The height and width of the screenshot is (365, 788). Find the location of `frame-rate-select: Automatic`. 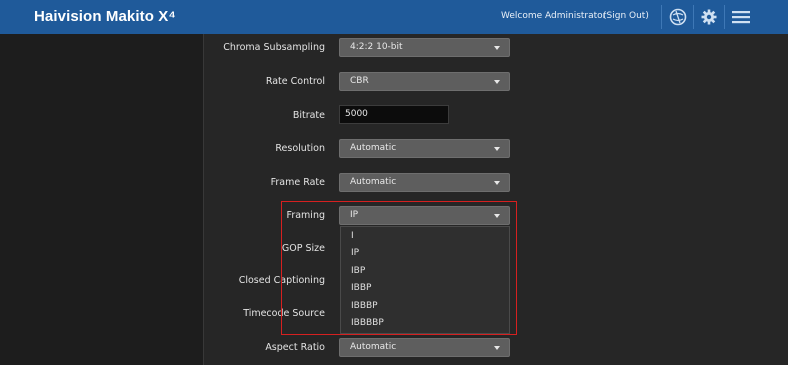

frame-rate-select: Automatic is located at coordinates (424, 182).